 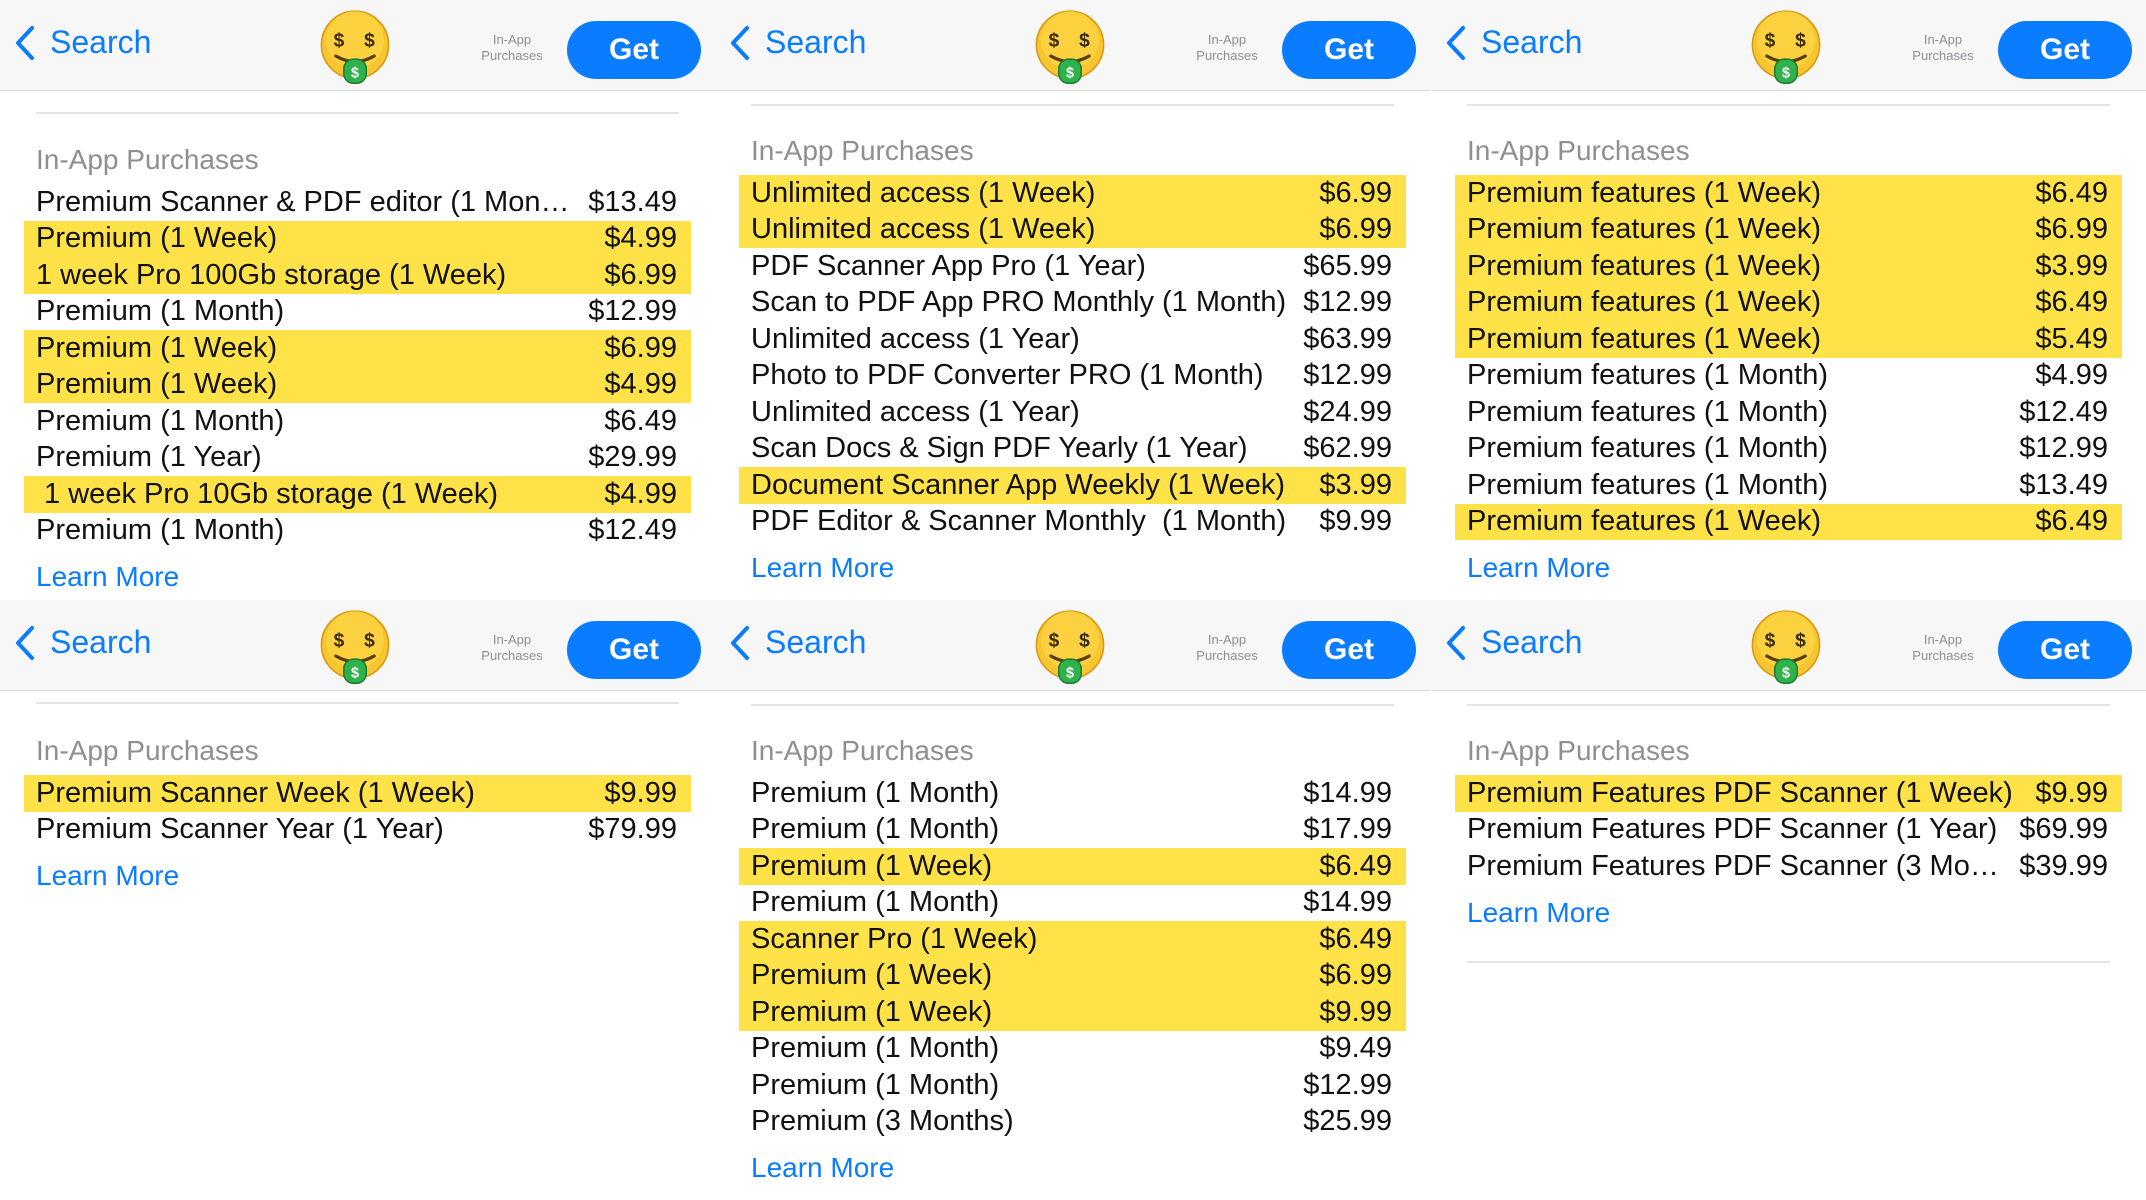 I want to click on chevron-left-icon, so click(x=32, y=43).